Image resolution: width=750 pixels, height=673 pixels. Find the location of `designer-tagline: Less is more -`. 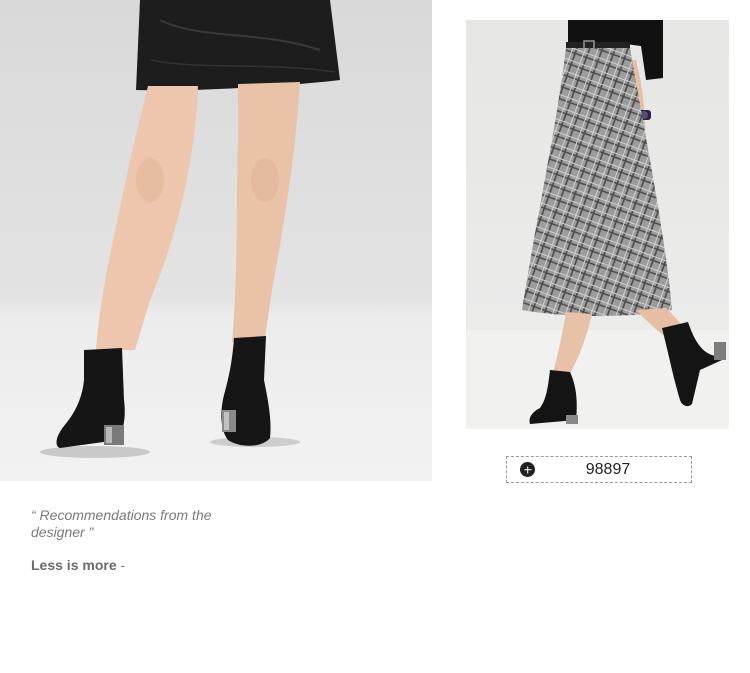

designer-tagline: Less is more - is located at coordinates (78, 565).